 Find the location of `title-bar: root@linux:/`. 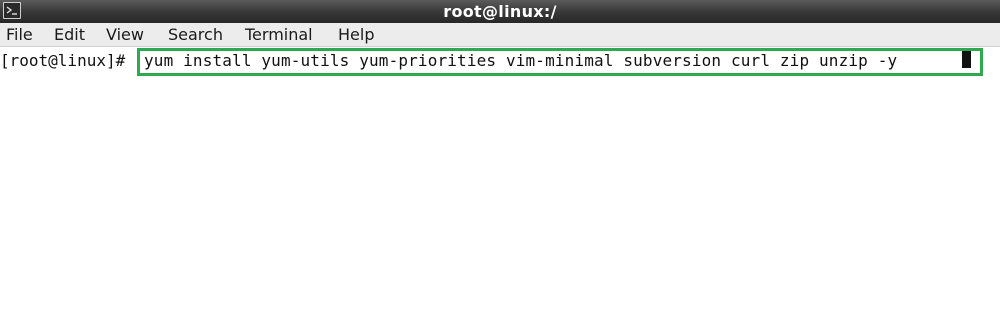

title-bar: root@linux:/ is located at coordinates (500, 11).